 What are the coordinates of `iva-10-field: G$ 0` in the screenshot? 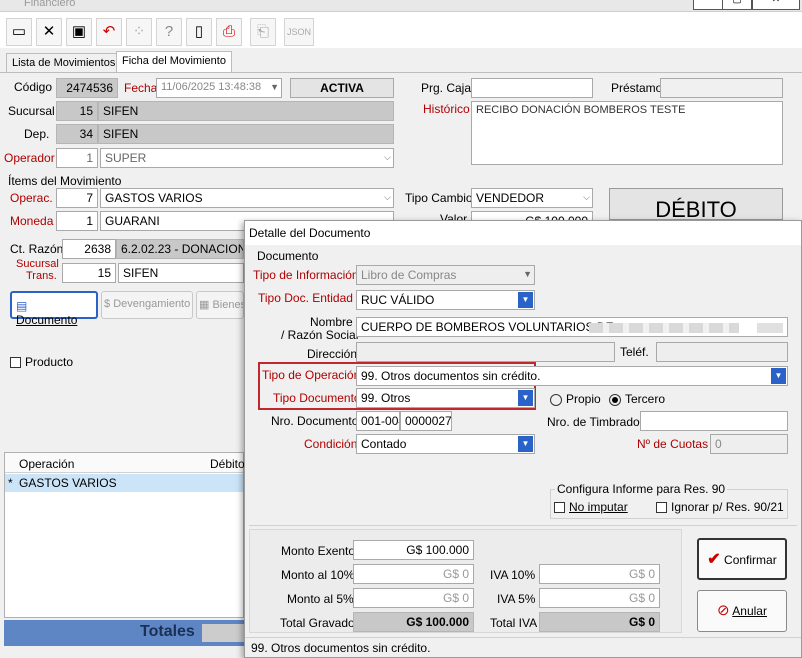 It's located at (599, 574).